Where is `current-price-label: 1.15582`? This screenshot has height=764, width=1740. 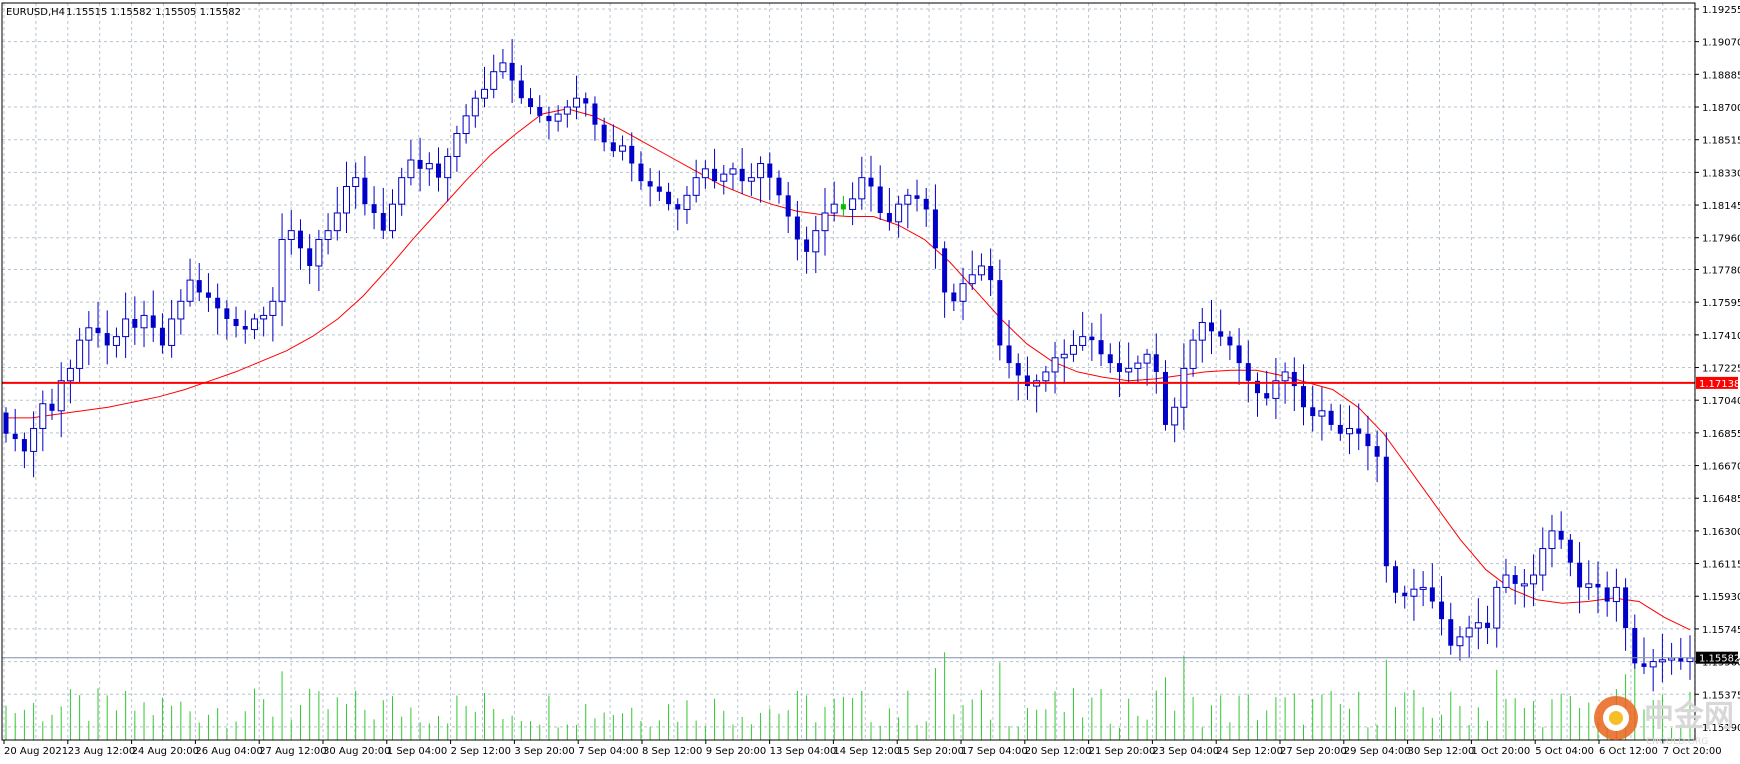
current-price-label: 1.15582 is located at coordinates (1719, 659).